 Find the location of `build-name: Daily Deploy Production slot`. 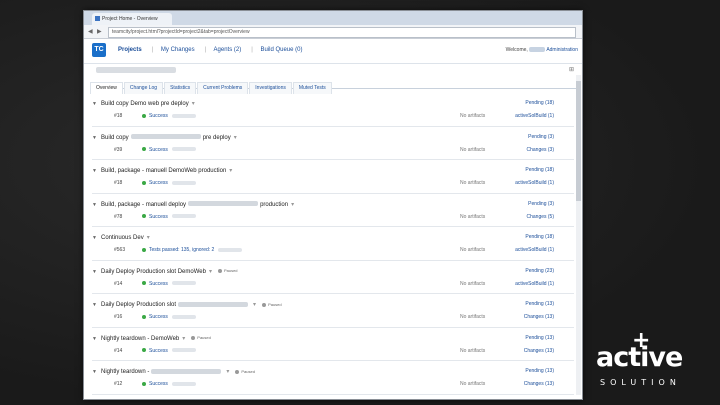

build-name: Daily Deploy Production slot is located at coordinates (138, 305).